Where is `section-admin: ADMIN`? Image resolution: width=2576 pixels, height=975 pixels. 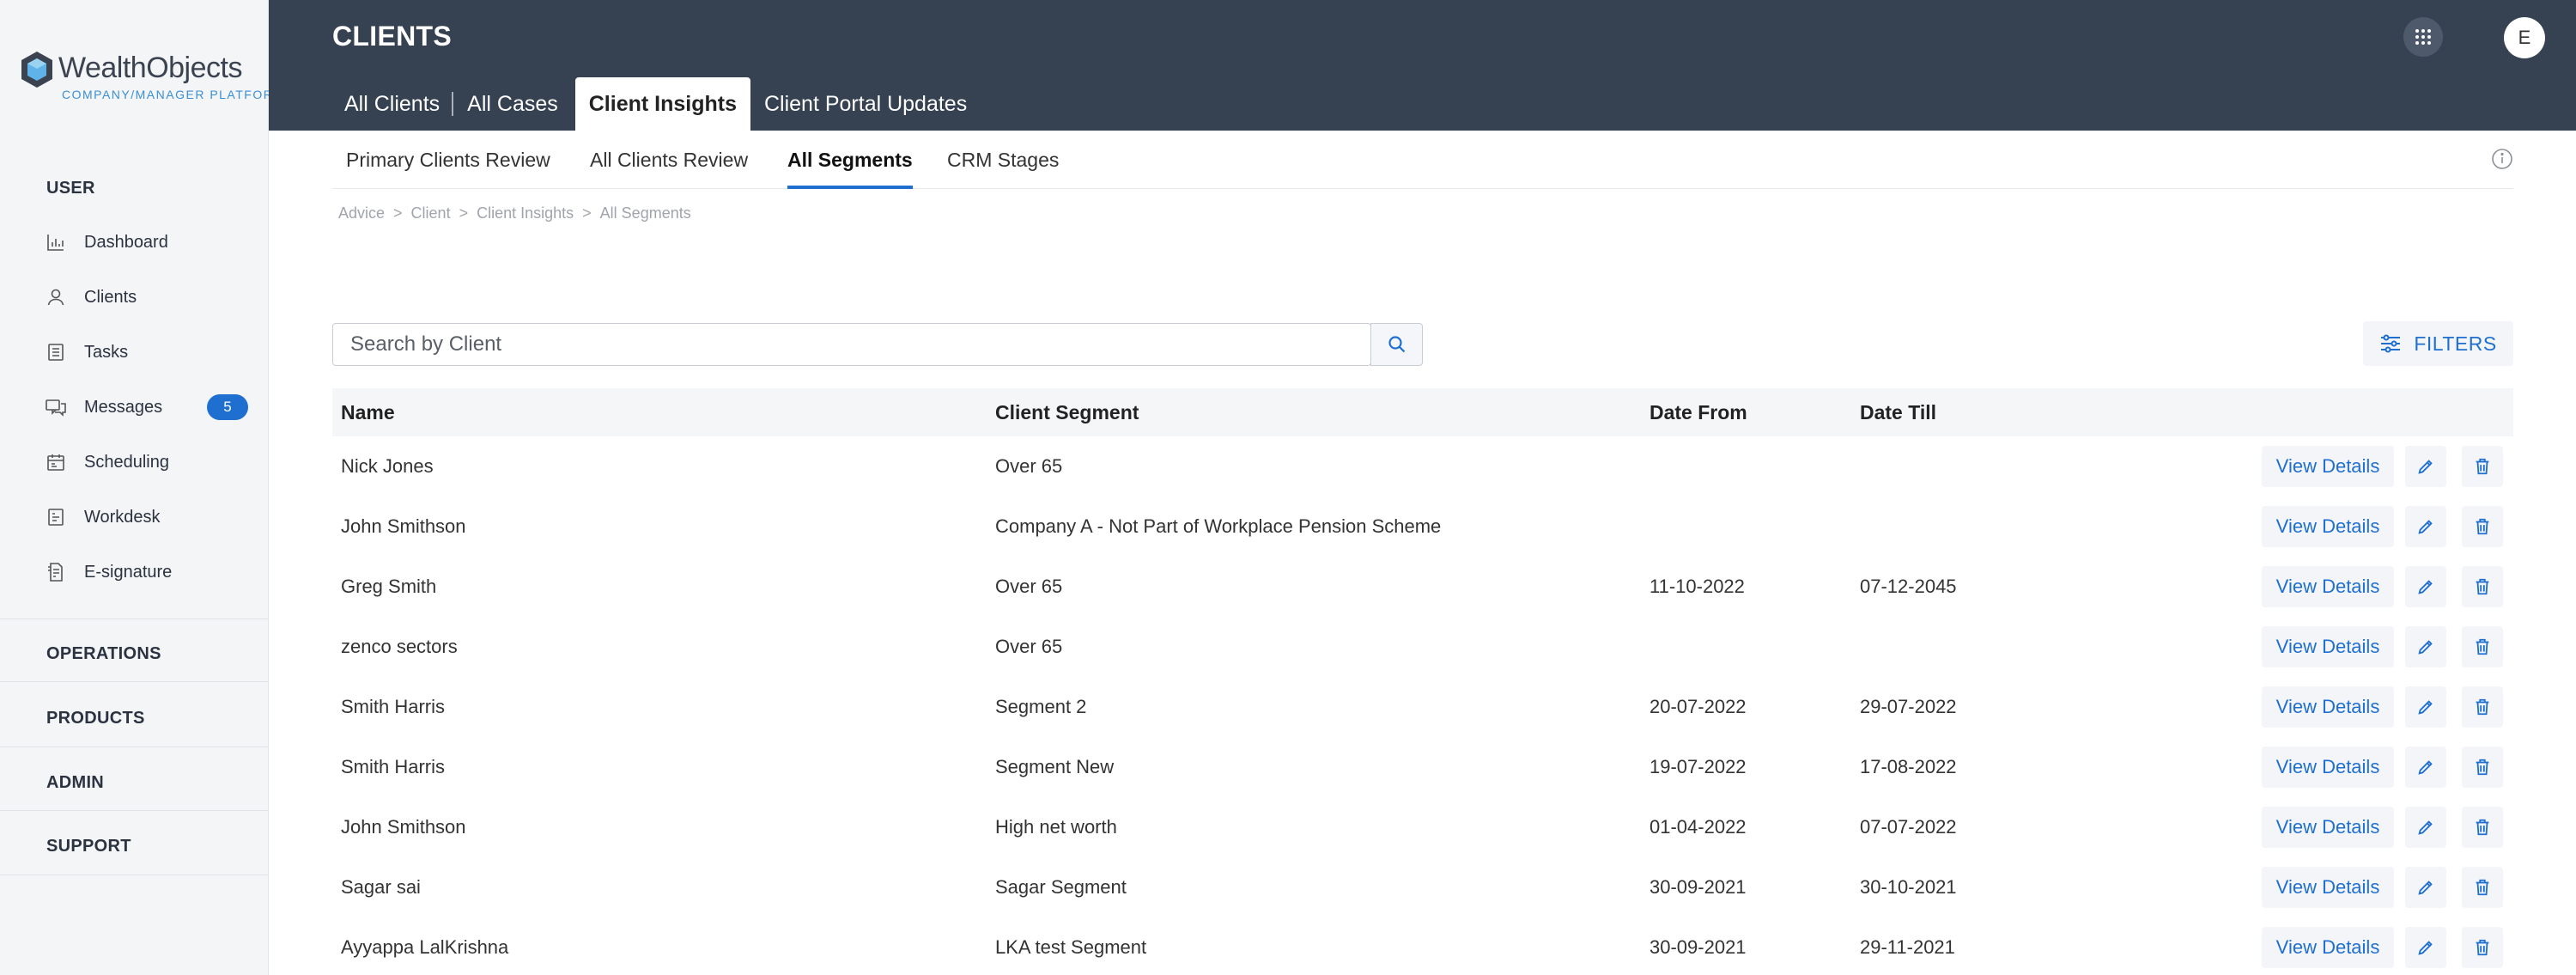
section-admin: ADMIN is located at coordinates (75, 783).